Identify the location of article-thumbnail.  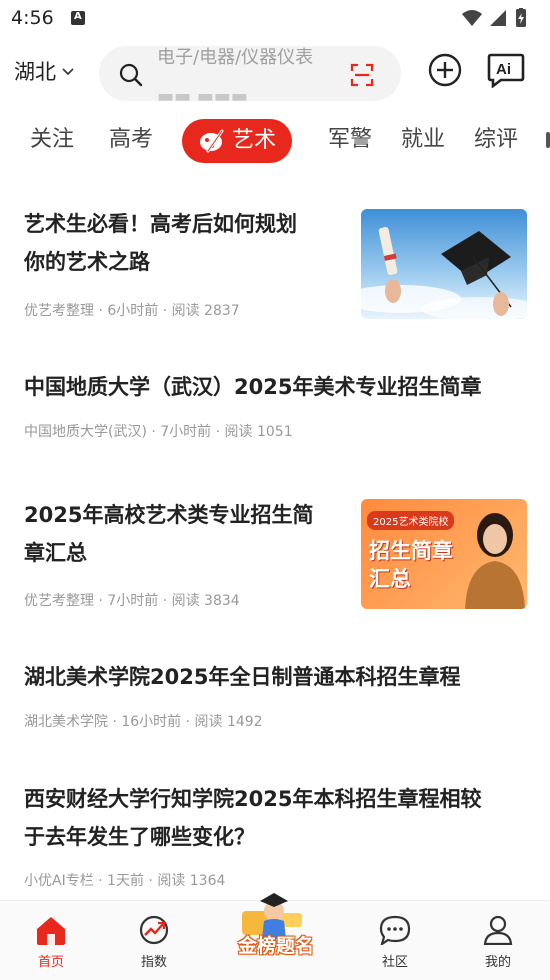
(444, 264).